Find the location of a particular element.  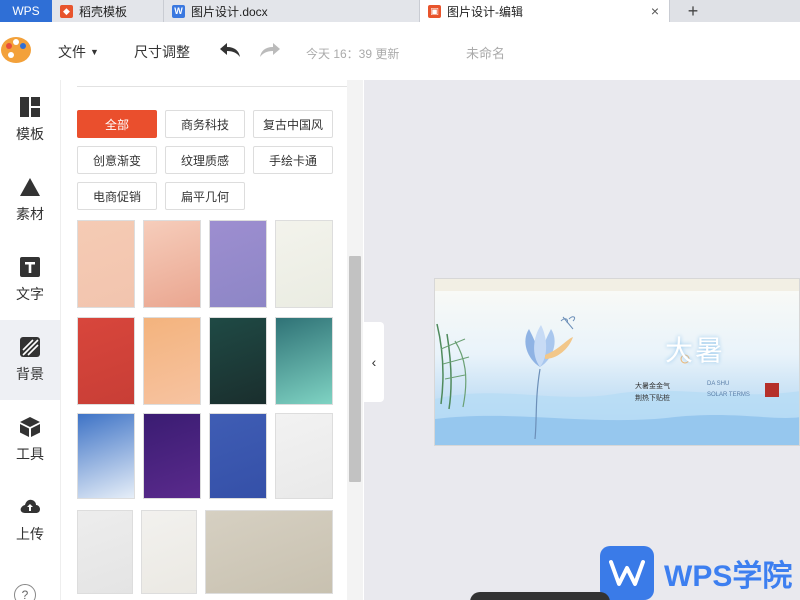

tab-label: 图片设计.docx is located at coordinates (229, 11).